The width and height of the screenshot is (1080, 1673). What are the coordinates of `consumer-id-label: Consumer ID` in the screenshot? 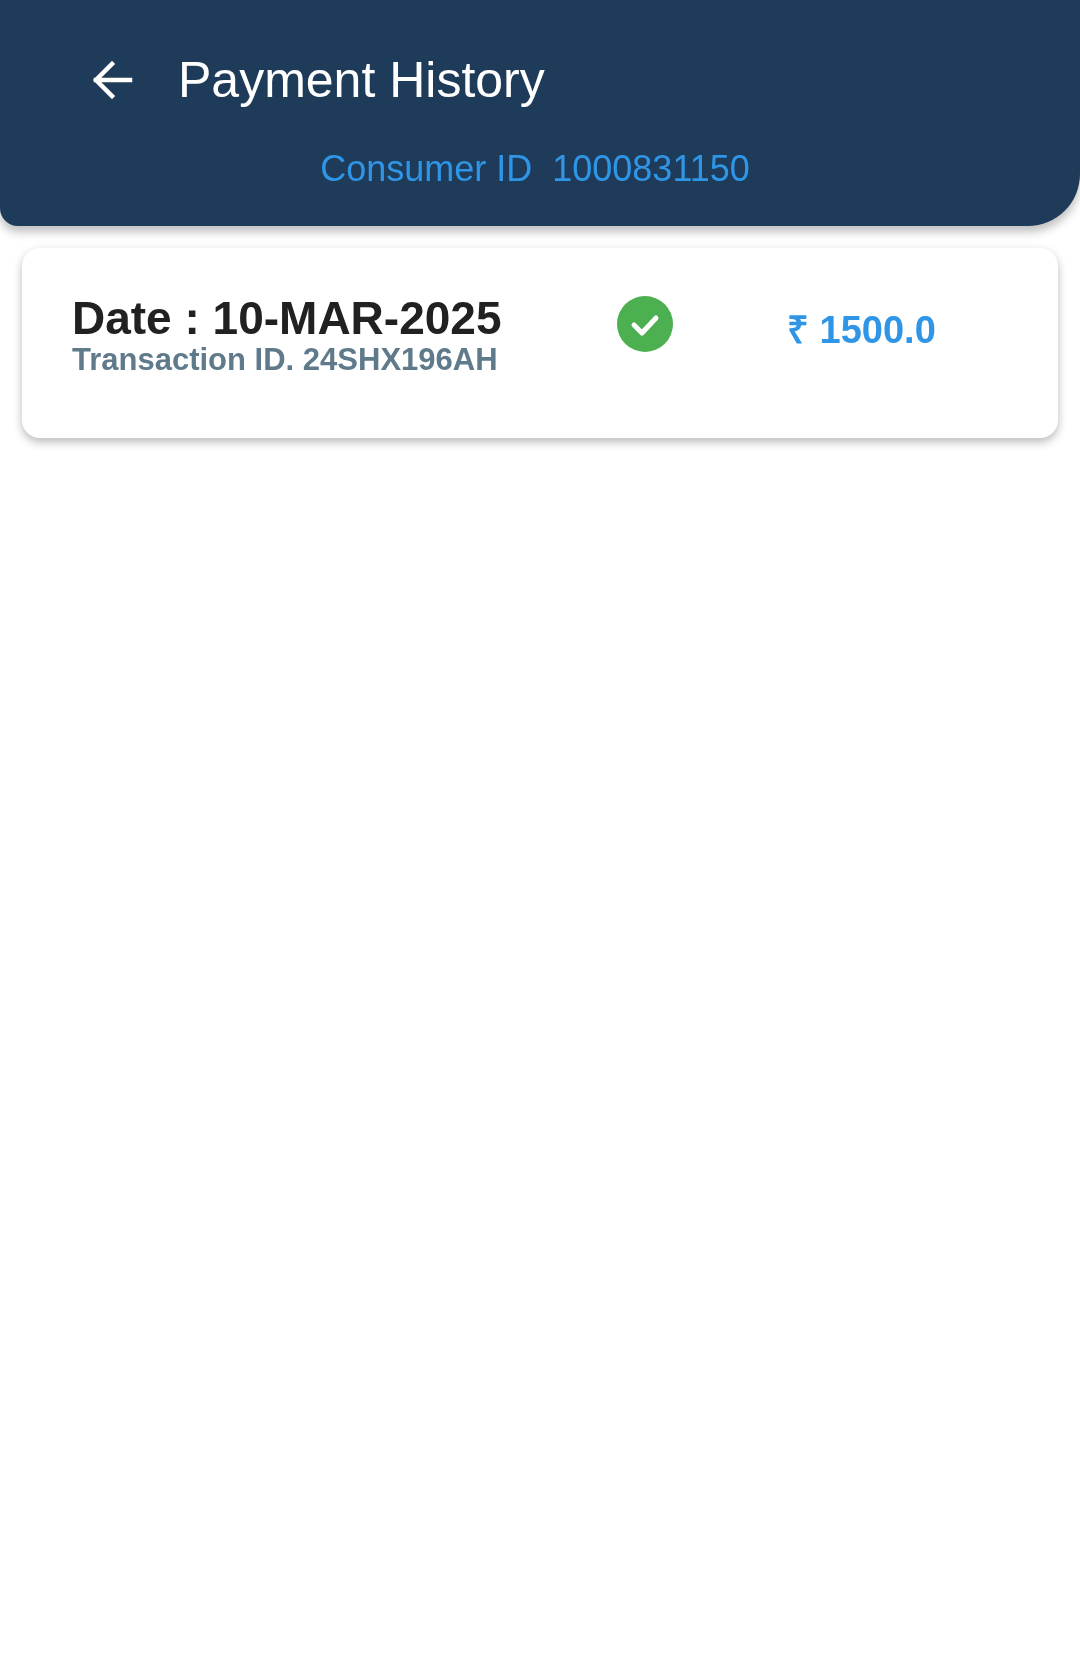 It's located at (426, 169).